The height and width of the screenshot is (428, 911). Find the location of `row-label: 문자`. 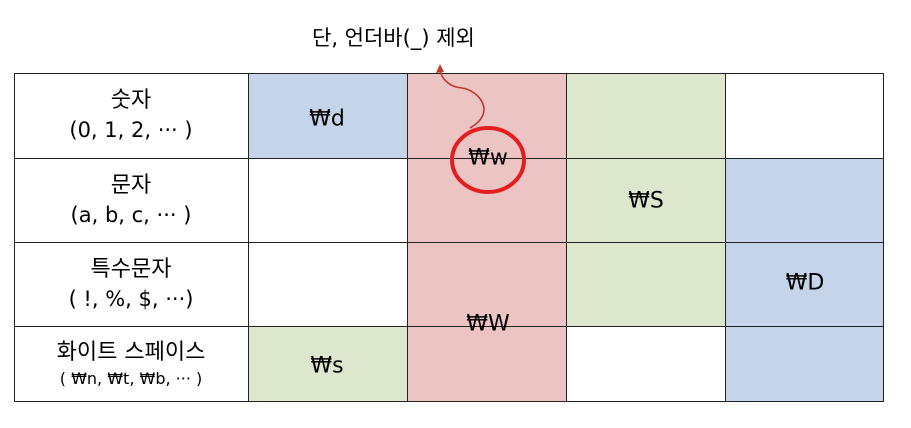

row-label: 문자 is located at coordinates (131, 185).